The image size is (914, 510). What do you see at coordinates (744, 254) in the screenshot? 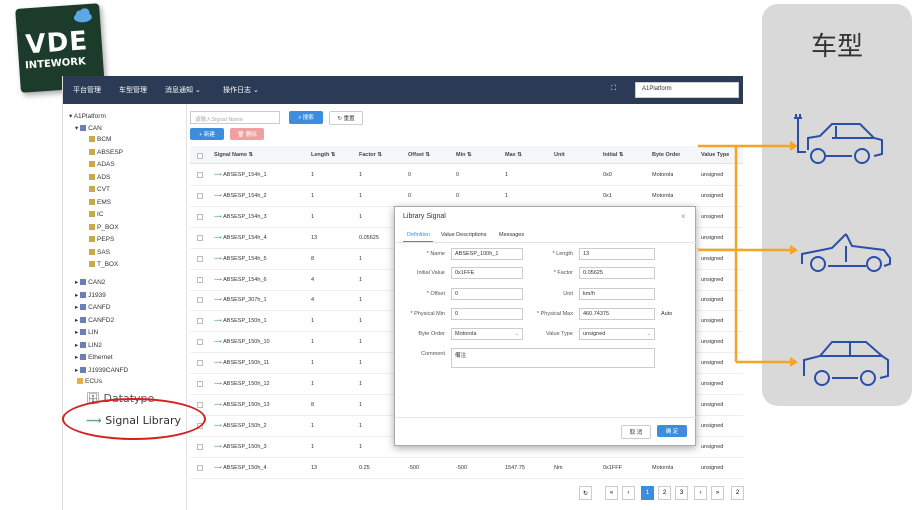
I see `connector-arrows` at bounding box center [744, 254].